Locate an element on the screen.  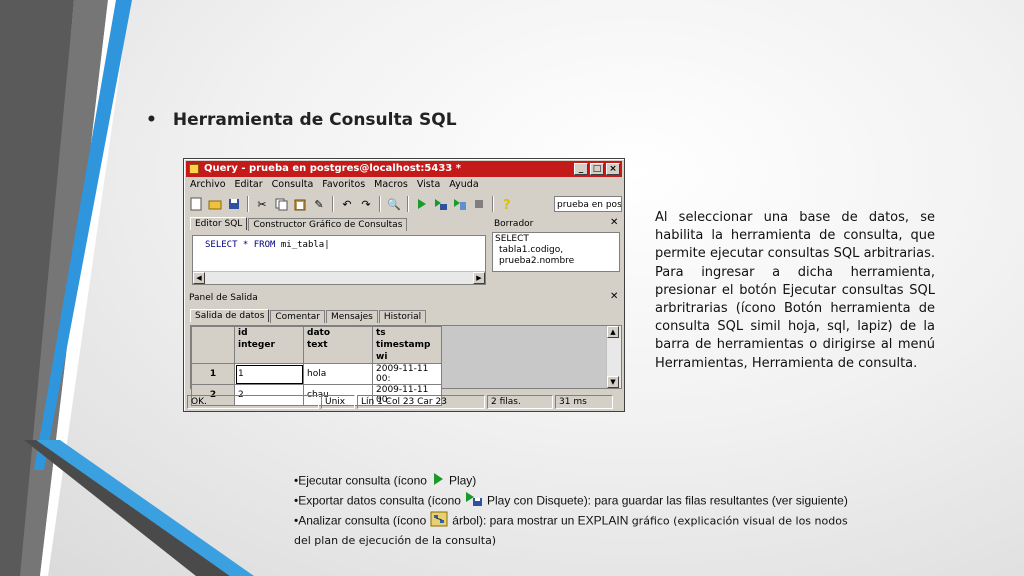
borrador-panel: SELECT tabla1.codigo, prueba2.nombre is located at coordinates (556, 252).